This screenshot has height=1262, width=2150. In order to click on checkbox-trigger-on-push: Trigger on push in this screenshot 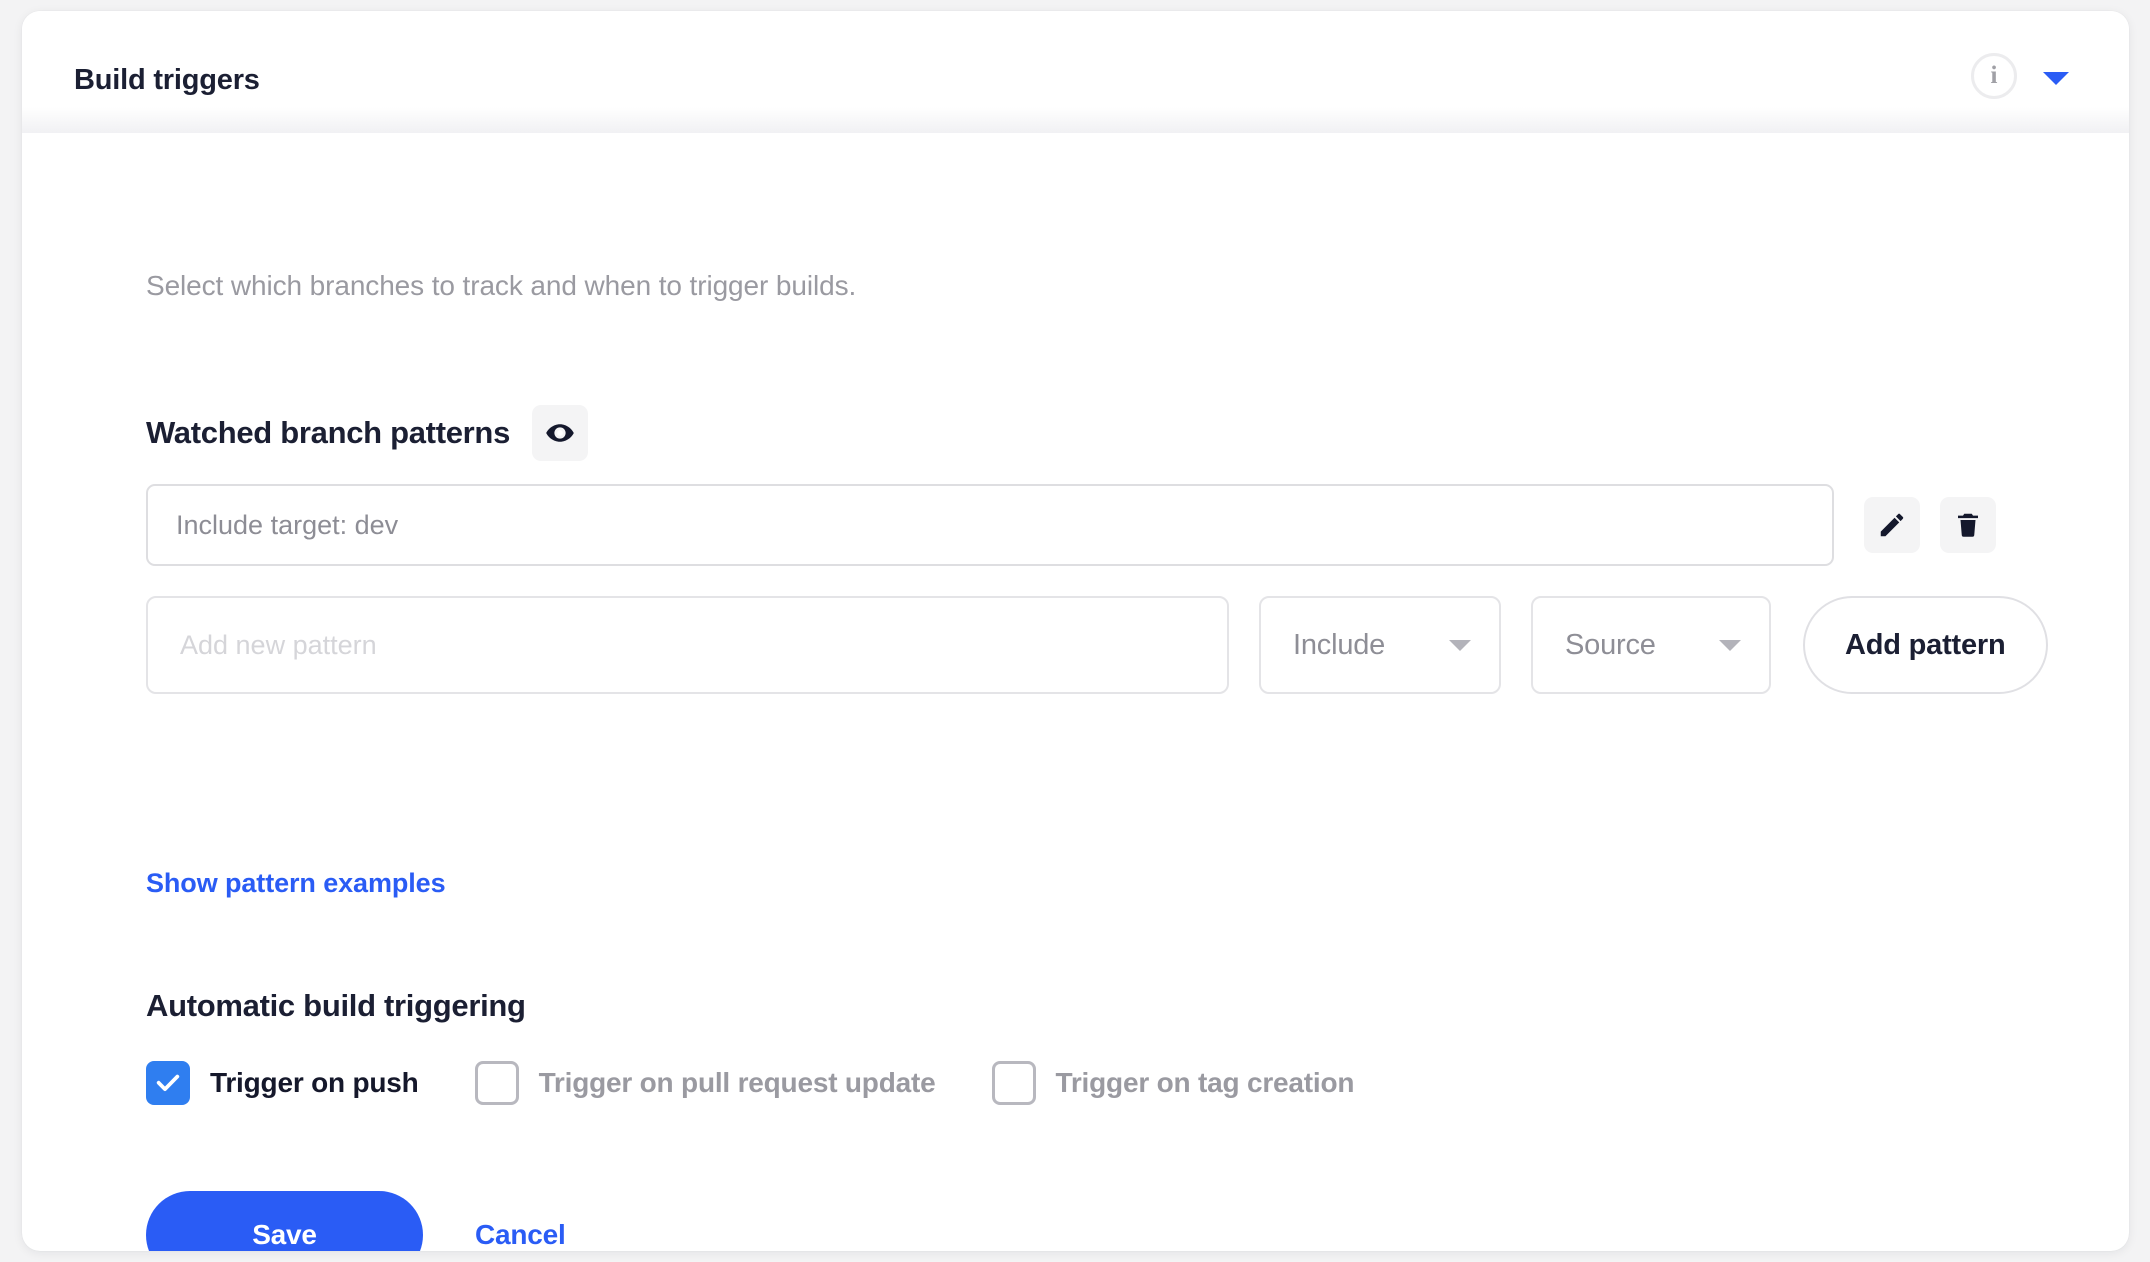, I will do `click(282, 1083)`.